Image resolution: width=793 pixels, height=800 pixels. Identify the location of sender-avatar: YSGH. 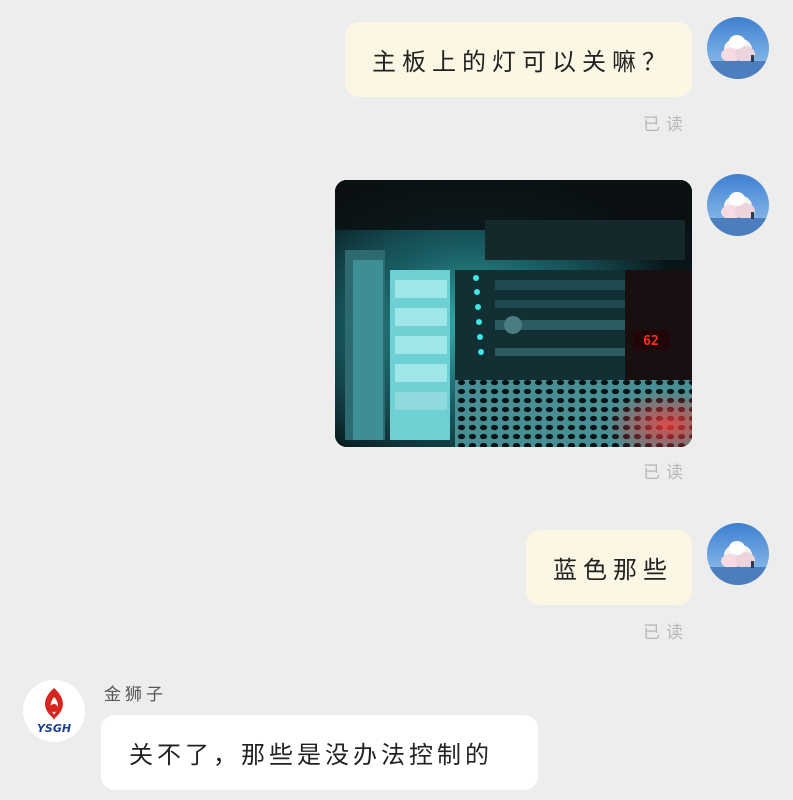
(54, 711).